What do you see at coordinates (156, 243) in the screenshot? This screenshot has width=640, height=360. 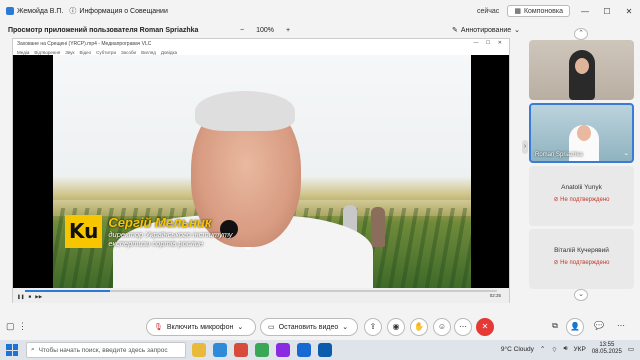 I see `speaker-role-2: експертизи сортів рослин` at bounding box center [156, 243].